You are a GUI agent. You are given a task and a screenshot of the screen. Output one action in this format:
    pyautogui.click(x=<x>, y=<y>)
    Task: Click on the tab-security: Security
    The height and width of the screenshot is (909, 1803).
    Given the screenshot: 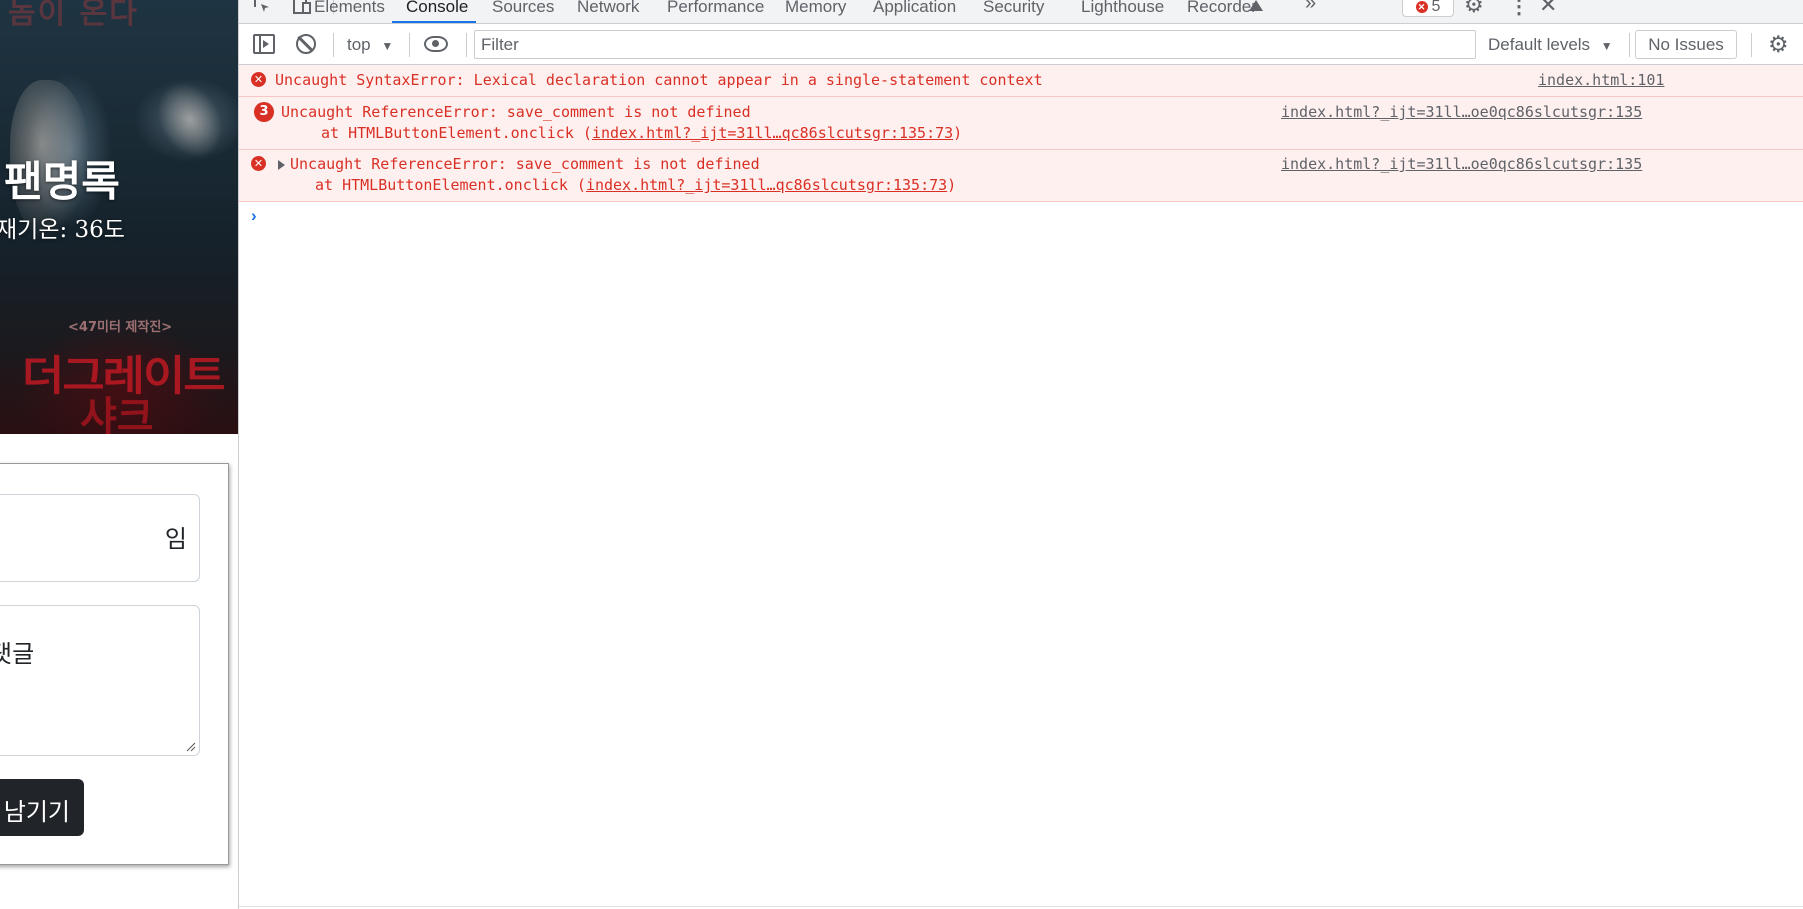 What is the action you would take?
    pyautogui.click(x=1013, y=11)
    